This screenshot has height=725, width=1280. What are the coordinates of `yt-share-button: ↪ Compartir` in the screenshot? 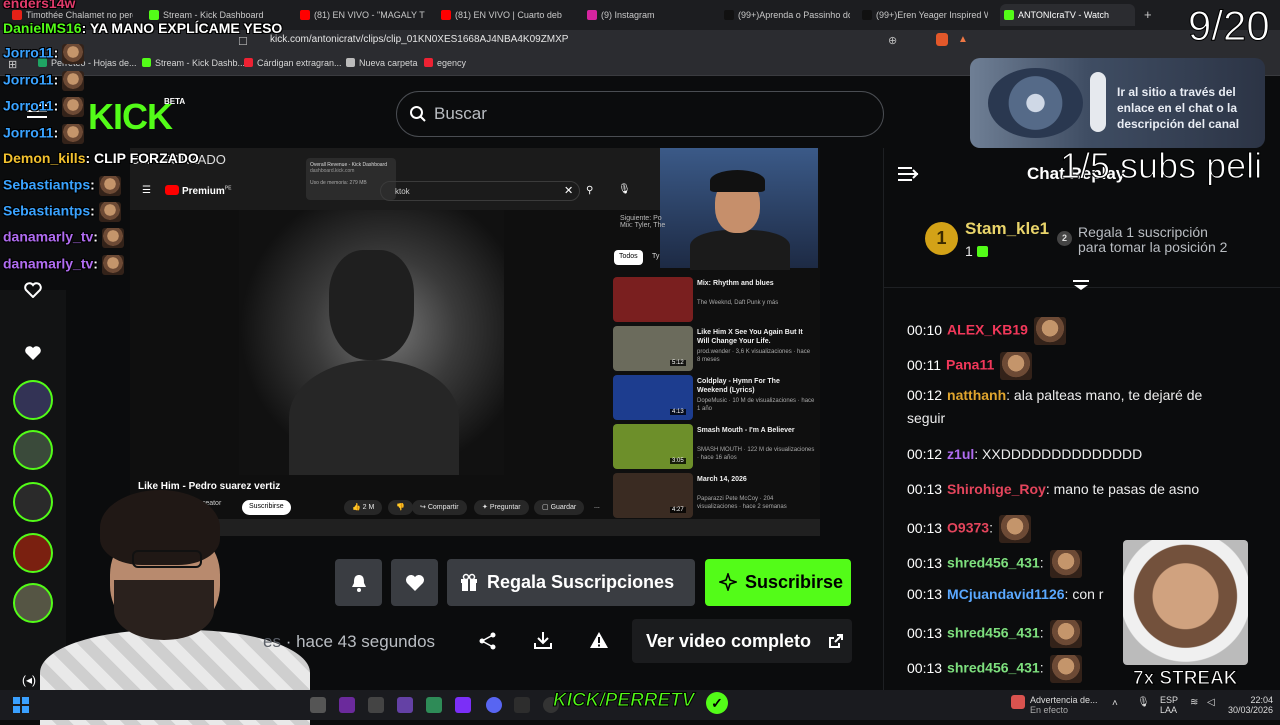 It's located at (439, 507).